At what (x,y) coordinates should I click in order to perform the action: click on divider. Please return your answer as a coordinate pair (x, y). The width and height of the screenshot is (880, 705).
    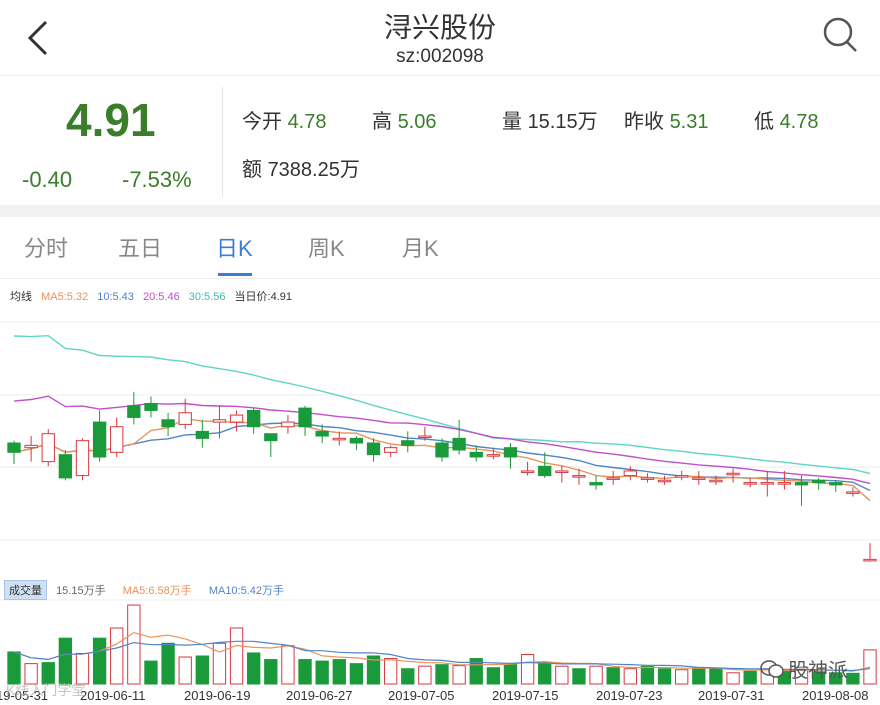
    Looking at the image, I should click on (222, 142).